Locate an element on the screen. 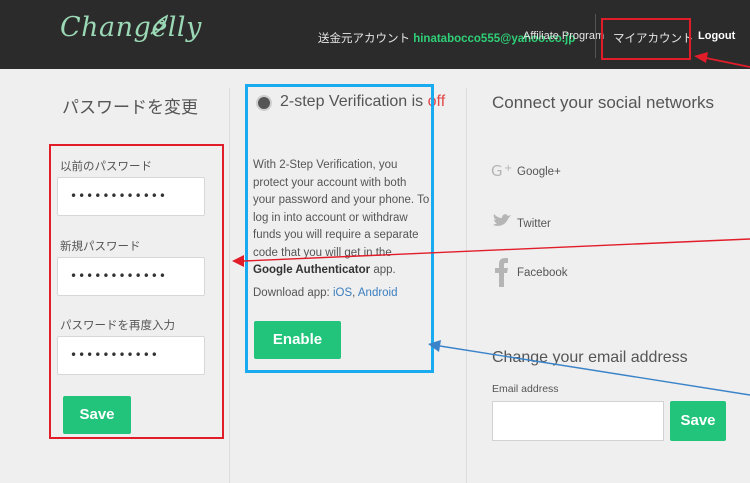  arrow-to-password is located at coordinates (496, 250).